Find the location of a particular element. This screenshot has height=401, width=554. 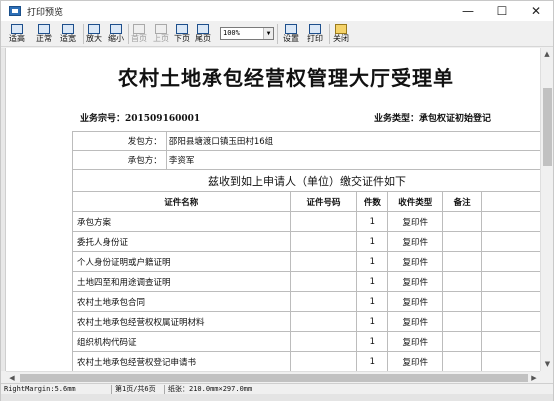

maximize-button: ☐ is located at coordinates (502, 11).